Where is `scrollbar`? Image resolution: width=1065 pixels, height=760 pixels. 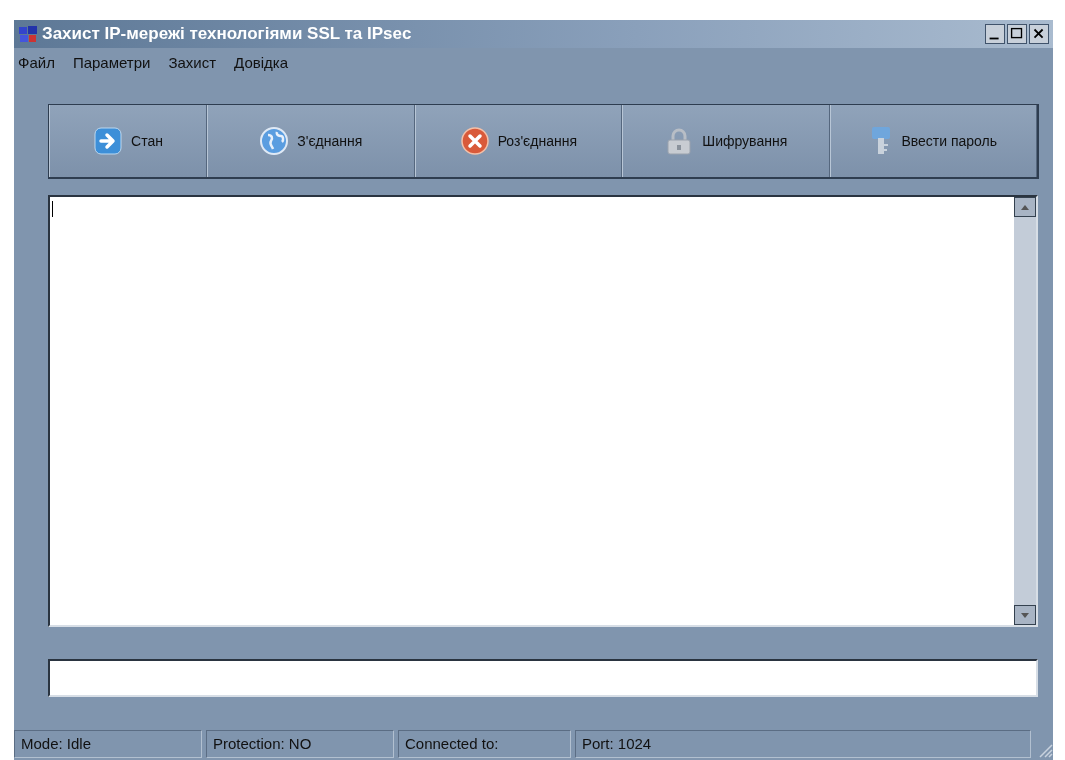
scrollbar is located at coordinates (1025, 411).